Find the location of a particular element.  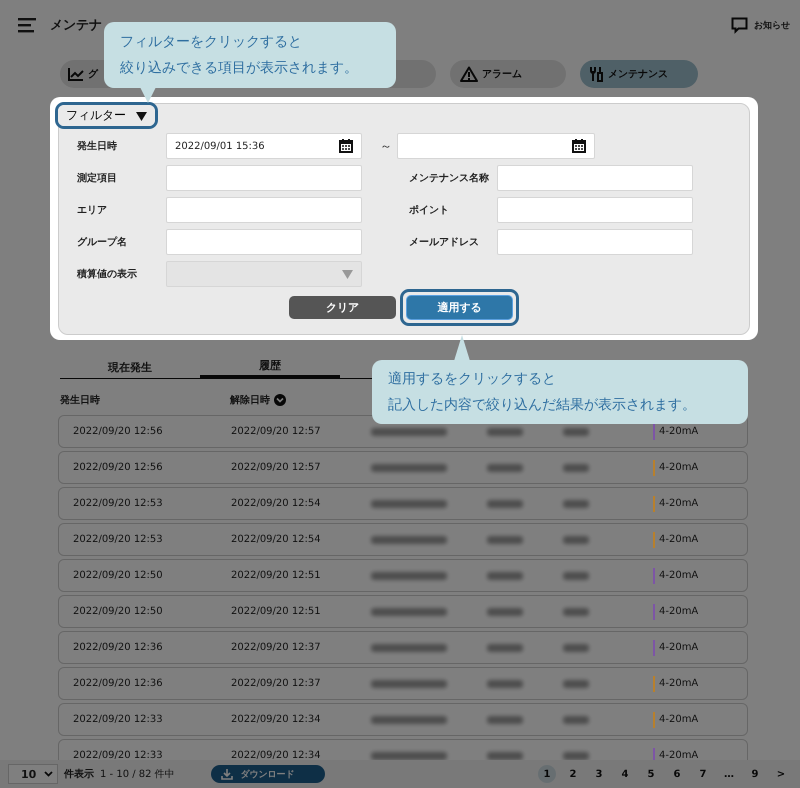

download-icon is located at coordinates (226, 774).